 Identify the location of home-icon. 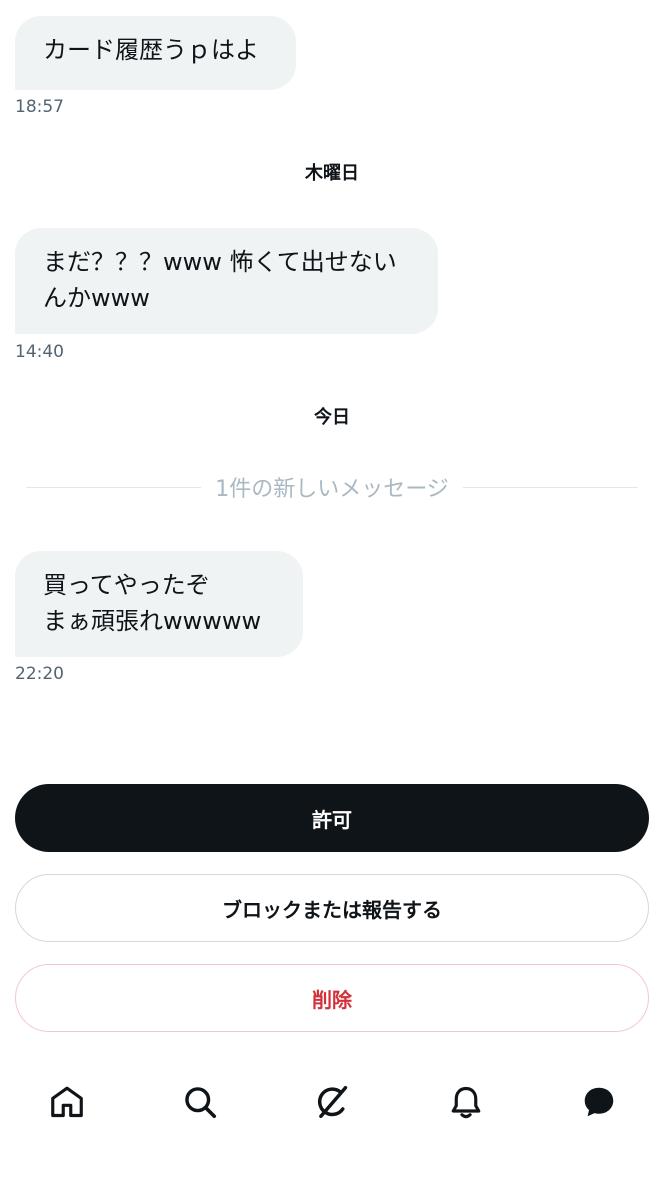
(67, 1102).